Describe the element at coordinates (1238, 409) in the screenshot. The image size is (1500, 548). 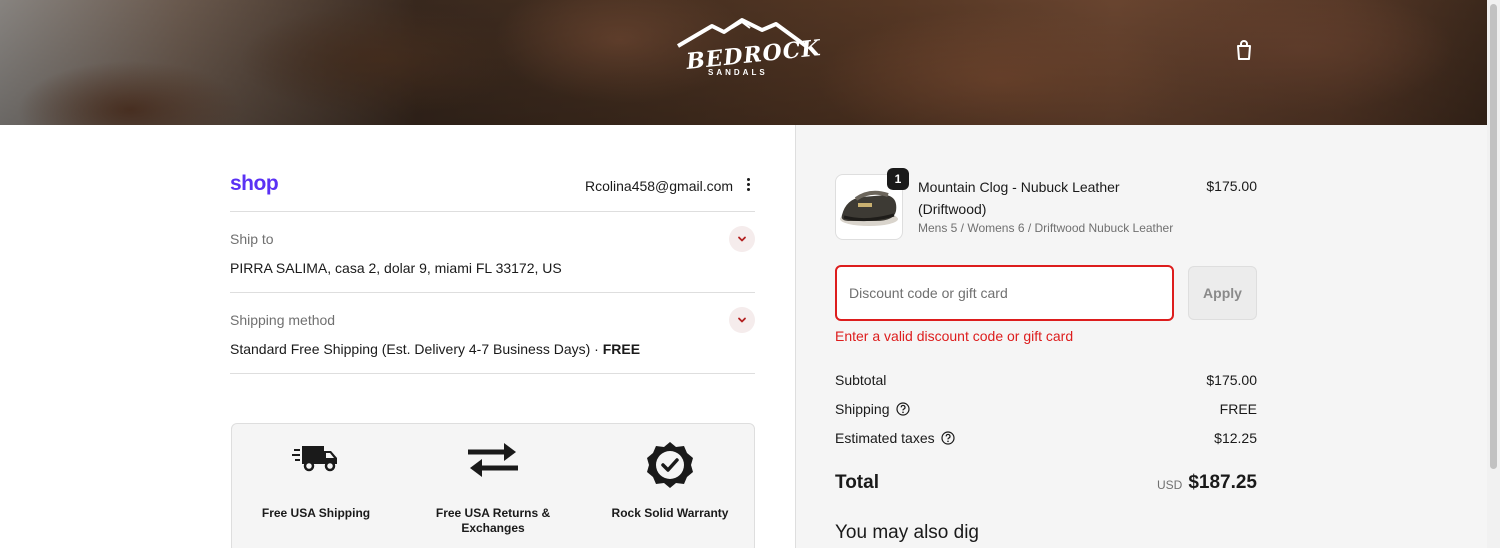
I see `shipping-value: FREE` at that location.